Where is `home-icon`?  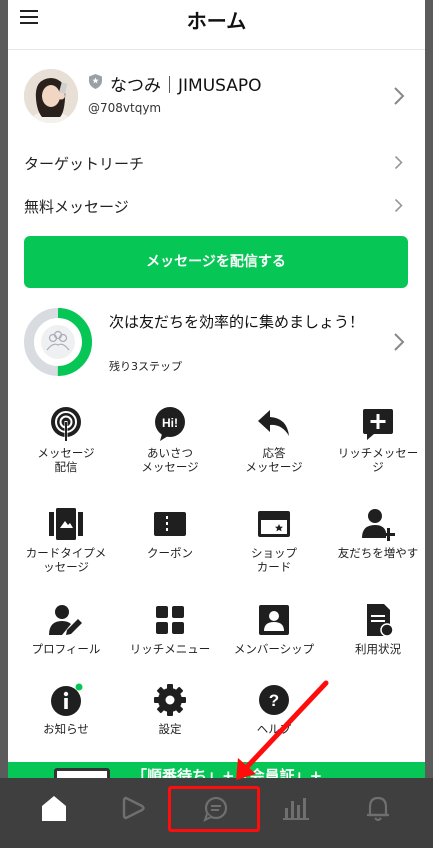
home-icon is located at coordinates (54, 808).